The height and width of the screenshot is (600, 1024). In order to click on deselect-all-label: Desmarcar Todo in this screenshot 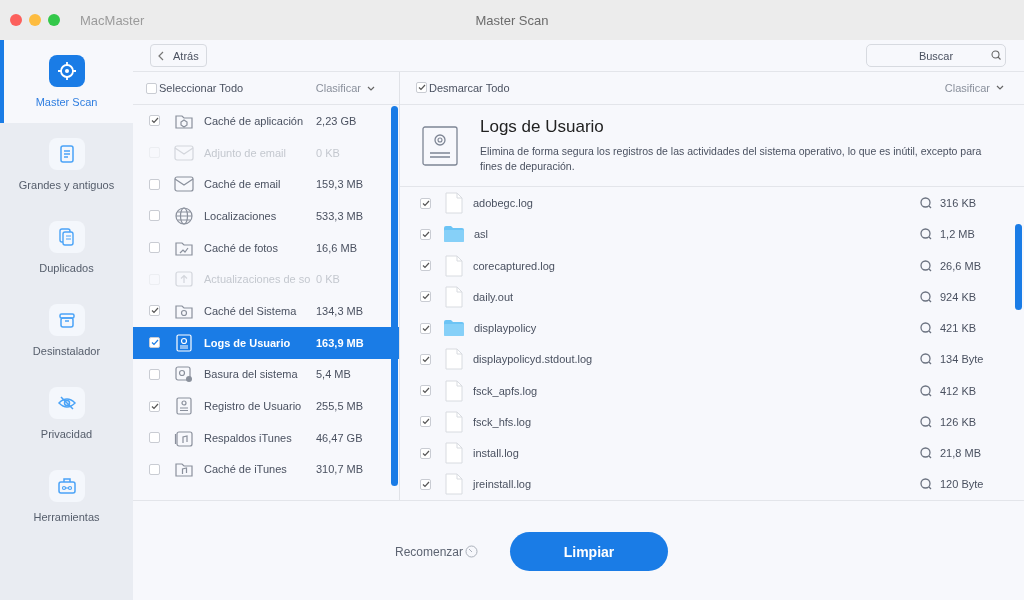, I will do `click(469, 87)`.